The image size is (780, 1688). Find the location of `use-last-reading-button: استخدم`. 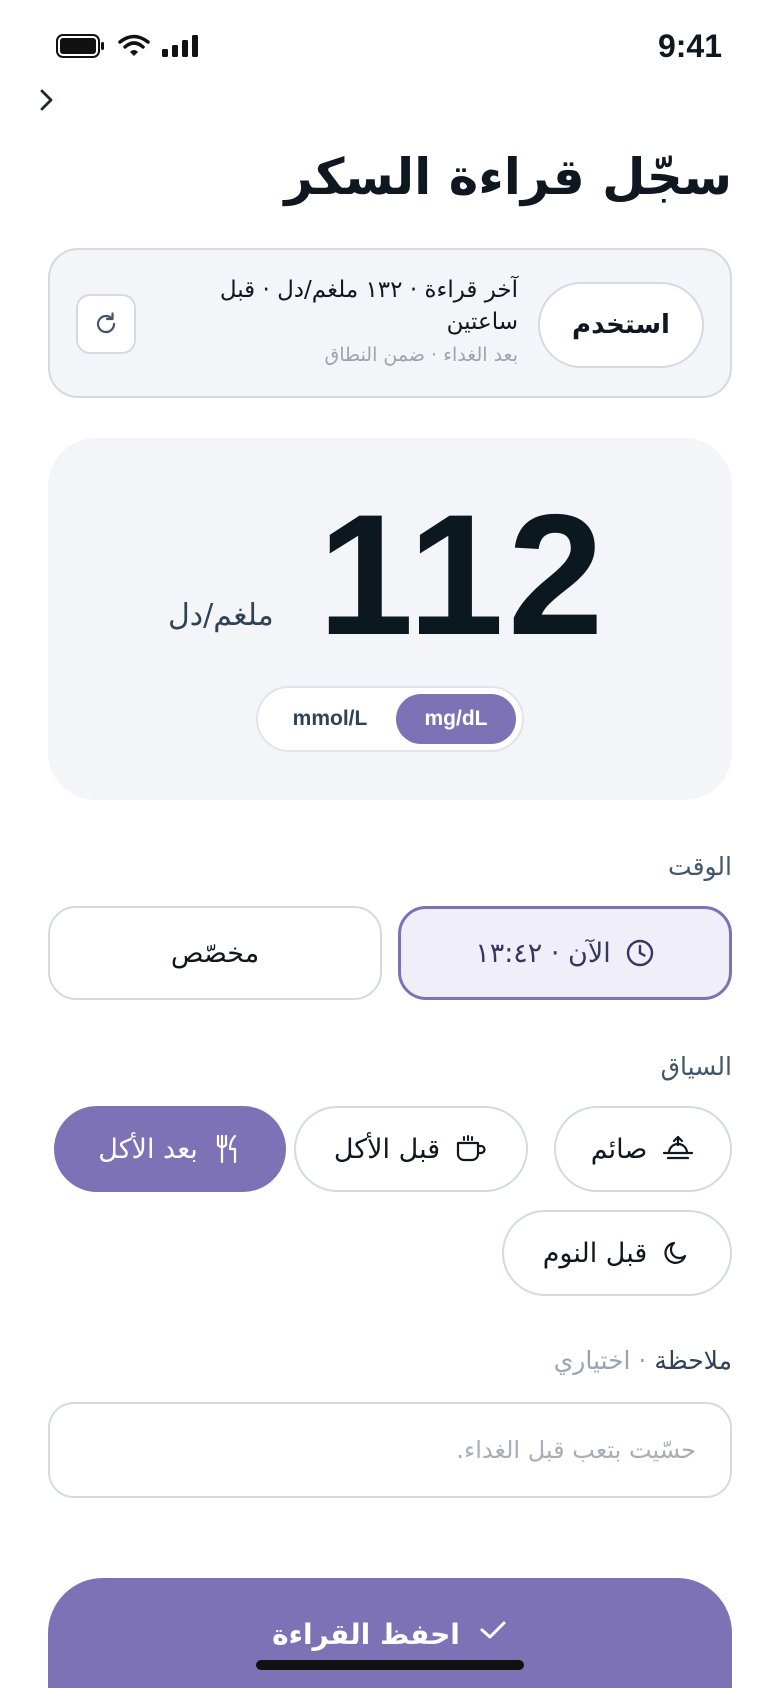

use-last-reading-button: استخدم is located at coordinates (621, 325).